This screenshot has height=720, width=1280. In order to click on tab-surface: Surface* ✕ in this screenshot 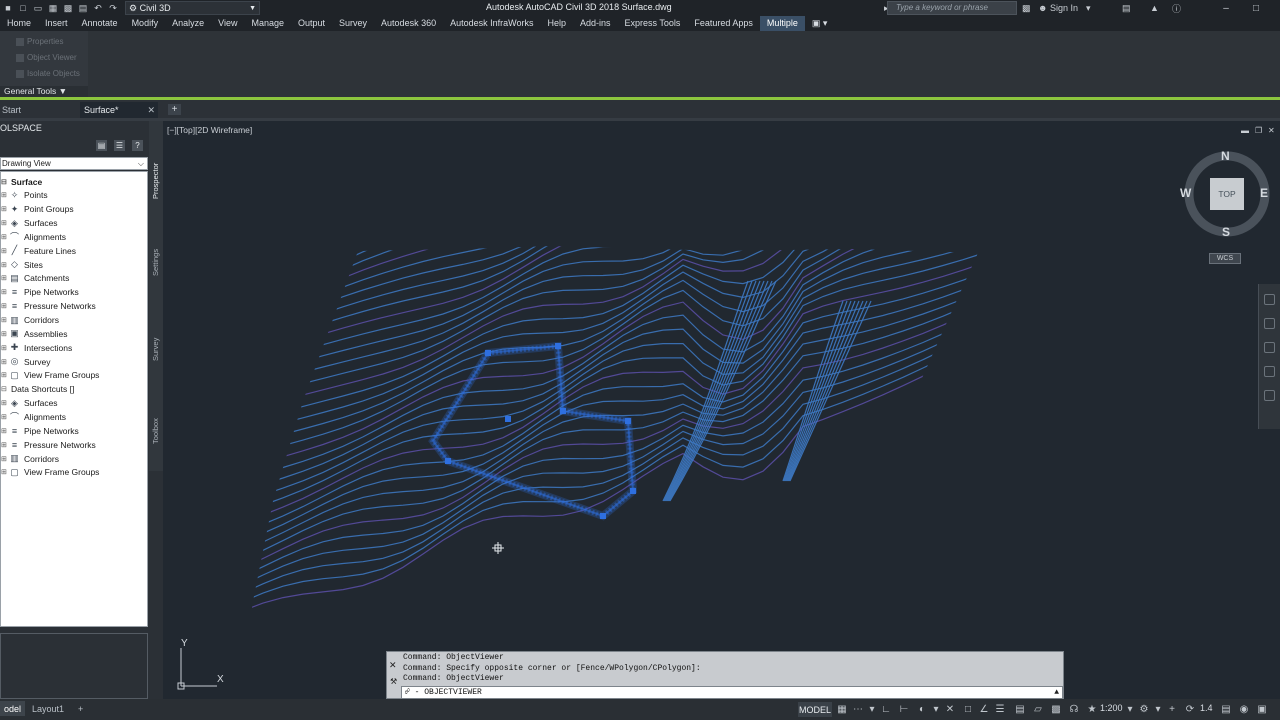, I will do `click(119, 110)`.